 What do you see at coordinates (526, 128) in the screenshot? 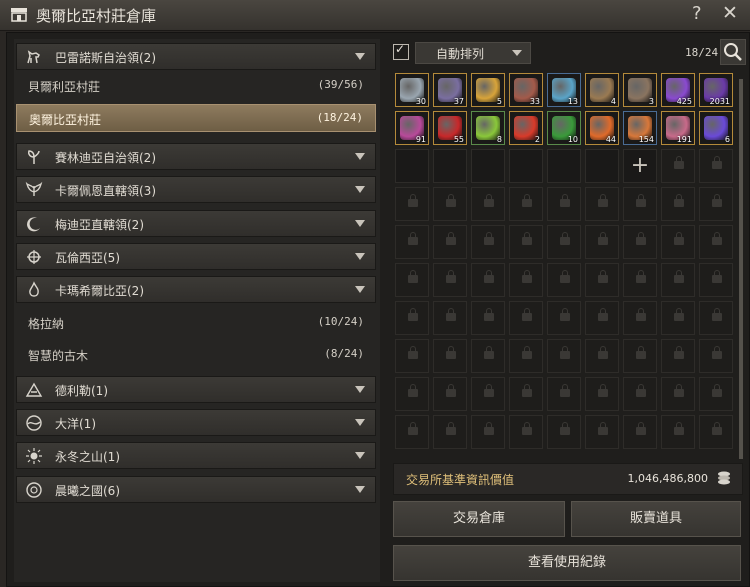
I see `item-slot: 2` at bounding box center [526, 128].